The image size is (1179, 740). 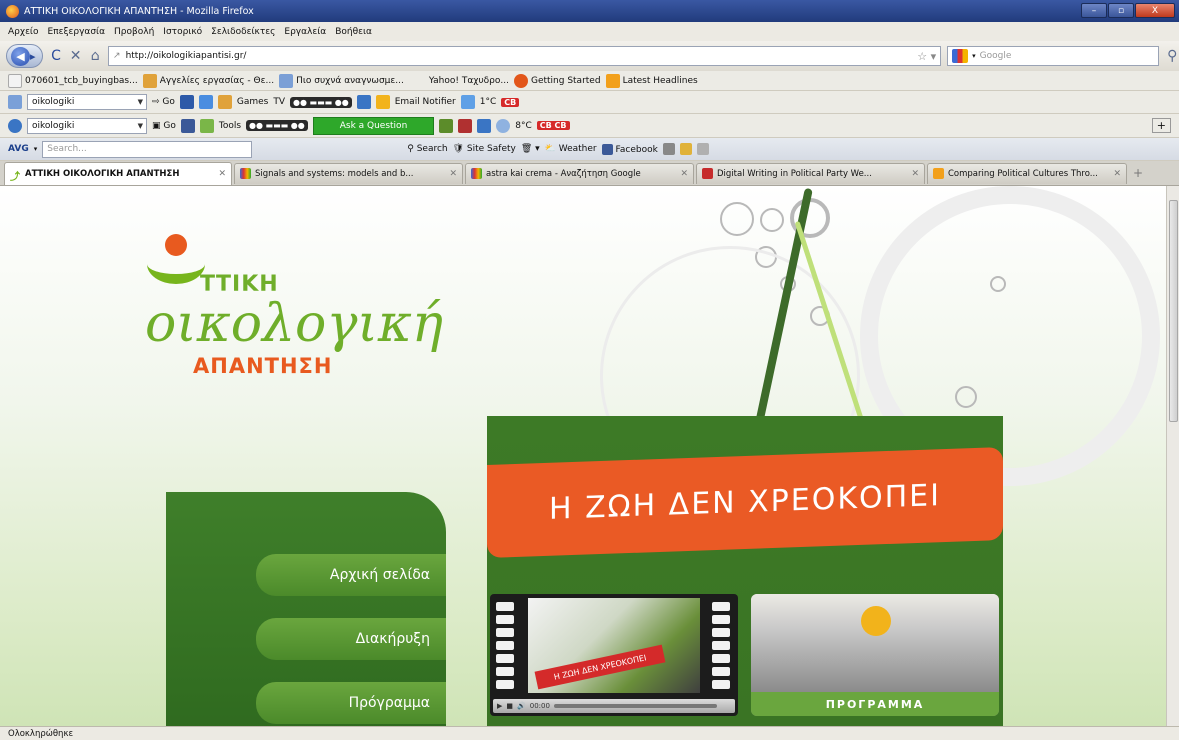 What do you see at coordinates (1138, 173) in the screenshot?
I see `new-tab-button: +` at bounding box center [1138, 173].